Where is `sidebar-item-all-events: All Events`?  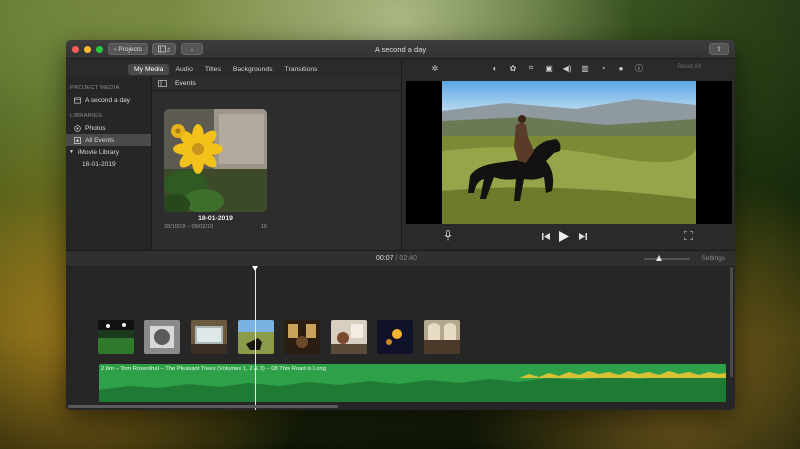
sidebar-item-all-events: All Events is located at coordinates (108, 140).